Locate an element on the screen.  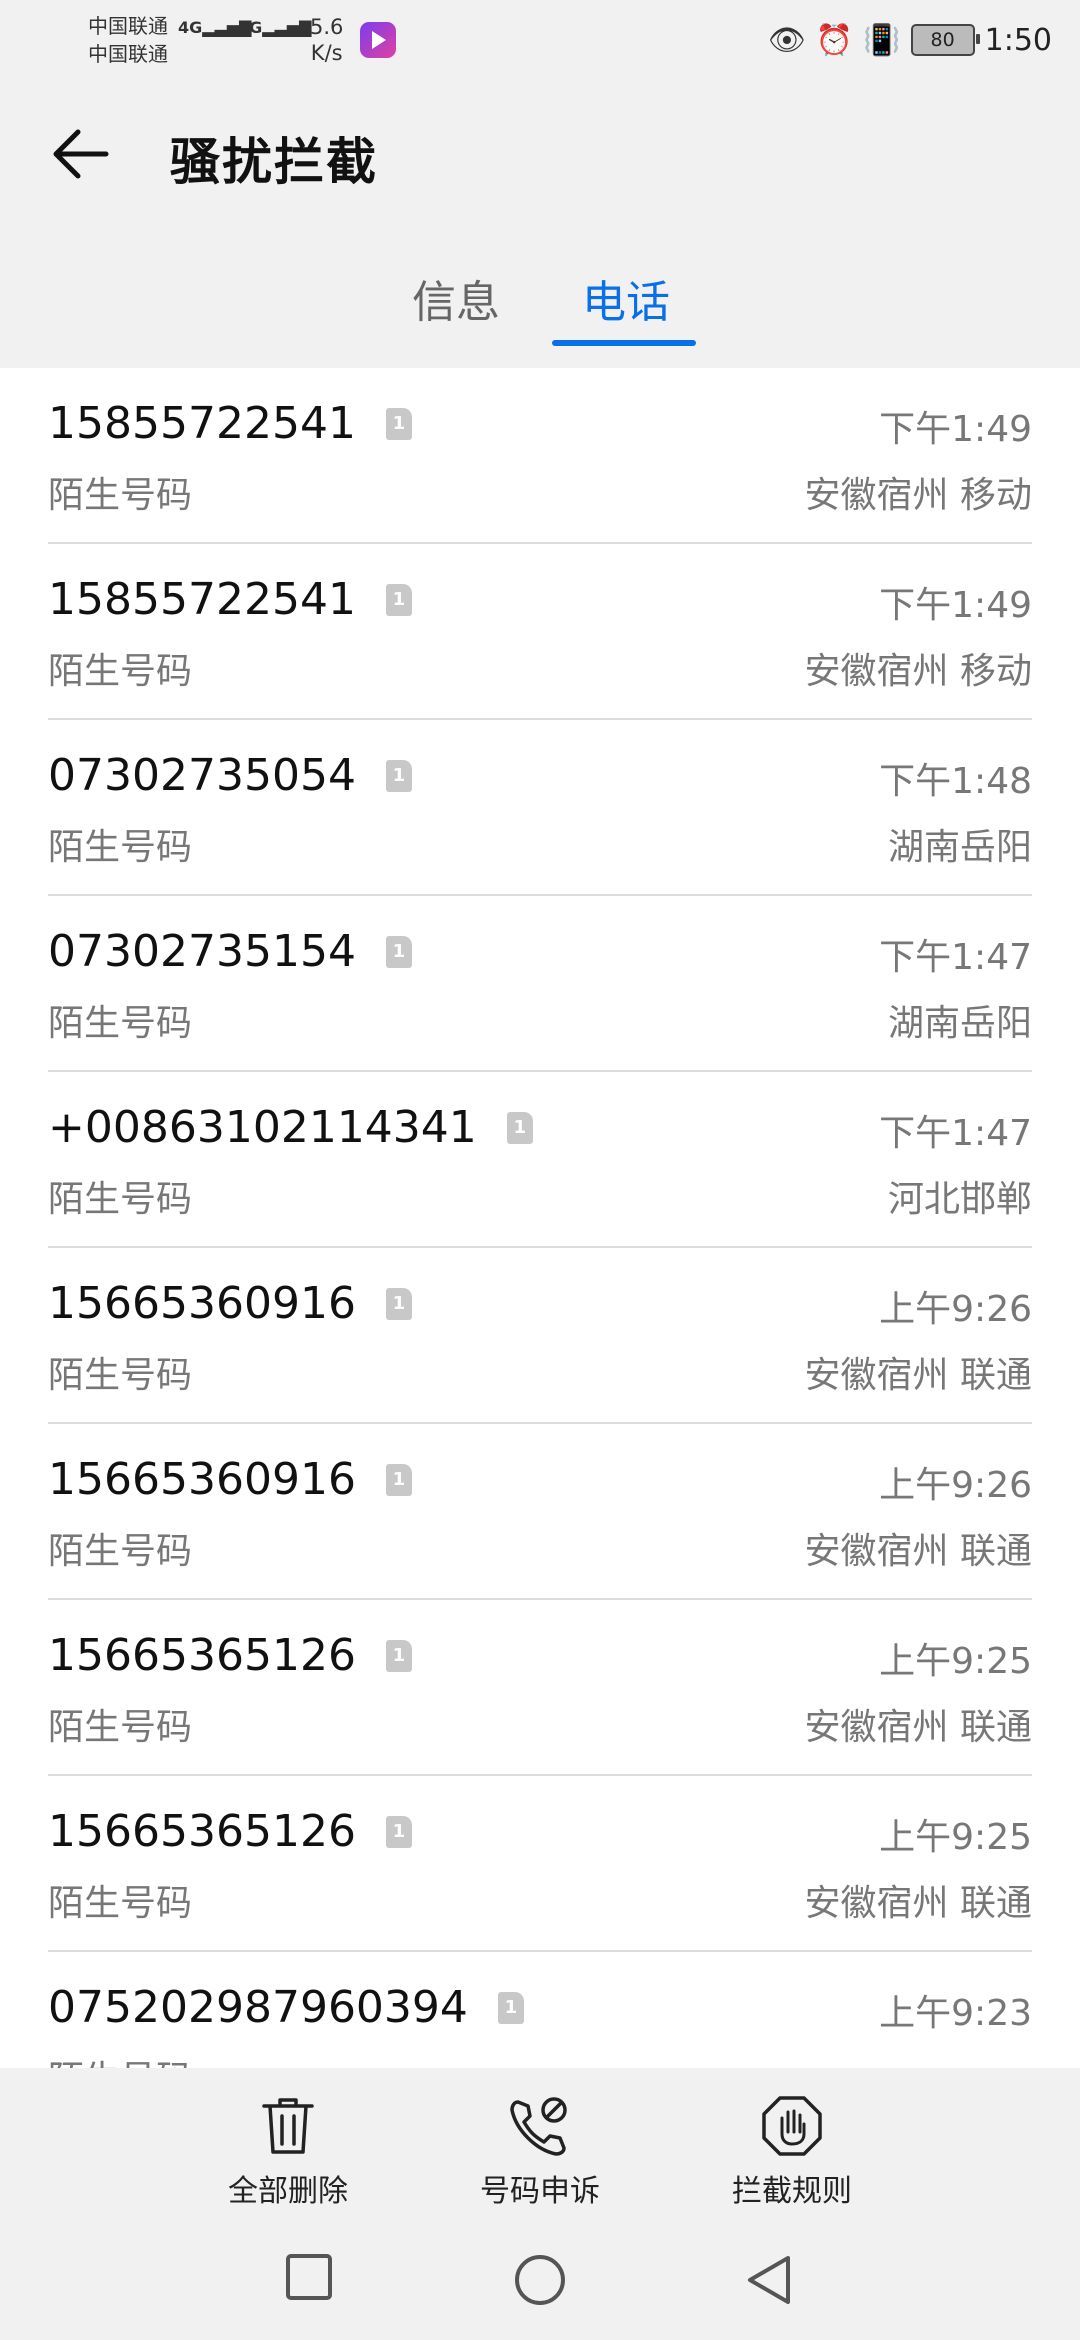
delete-all-button: 全部删除 is located at coordinates (288, 2152).